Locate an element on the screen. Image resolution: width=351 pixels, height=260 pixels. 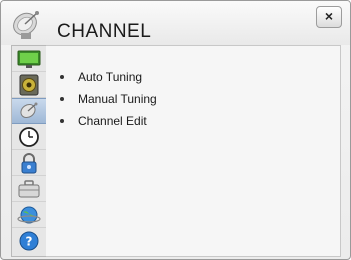
menu-item-label: Manual Tuning is located at coordinates (117, 99).